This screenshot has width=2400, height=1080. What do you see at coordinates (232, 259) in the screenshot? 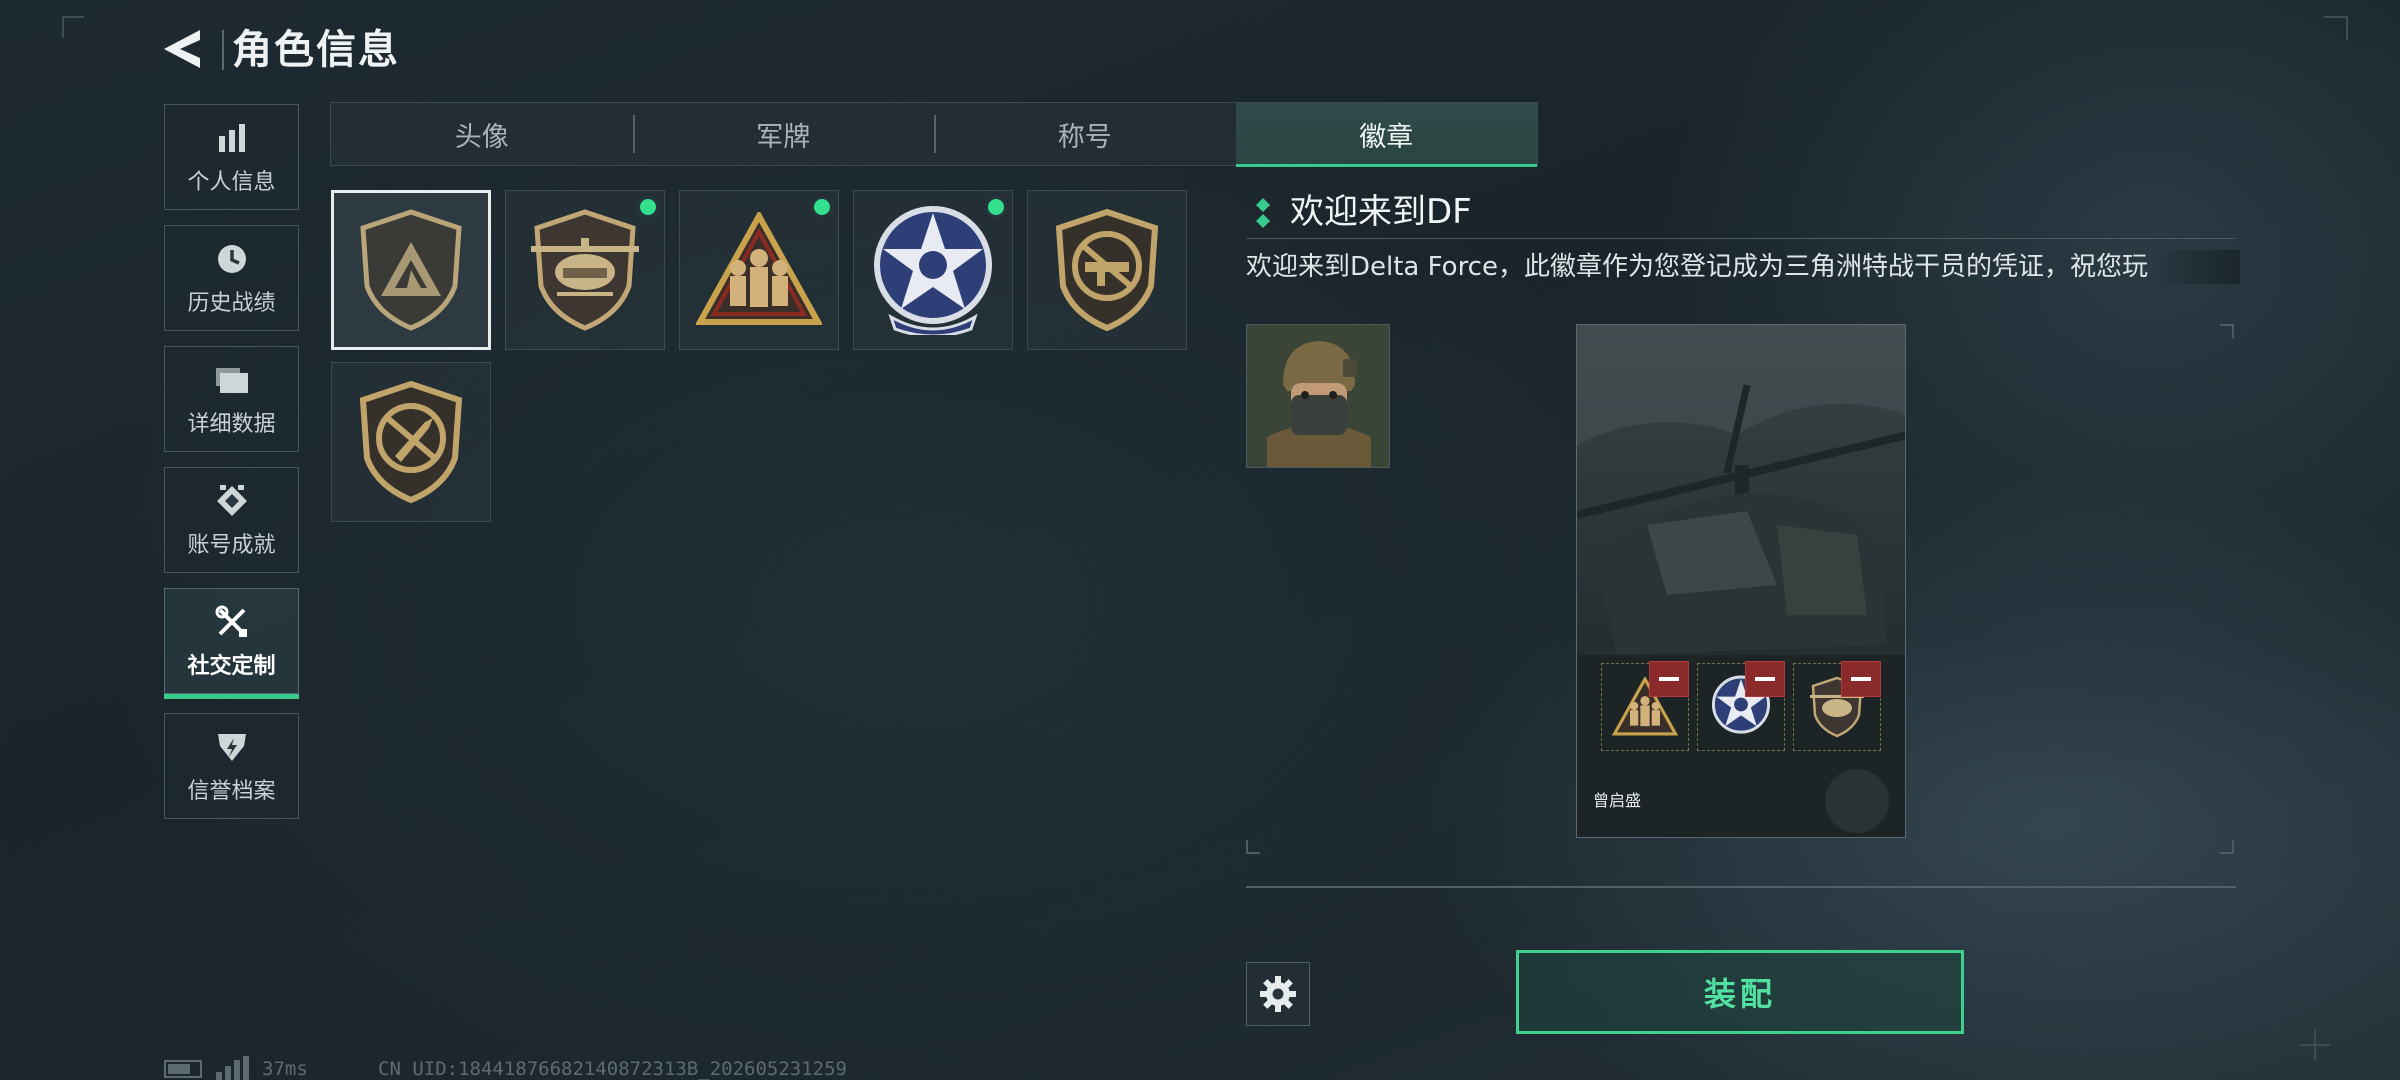
I see `clock-icon` at bounding box center [232, 259].